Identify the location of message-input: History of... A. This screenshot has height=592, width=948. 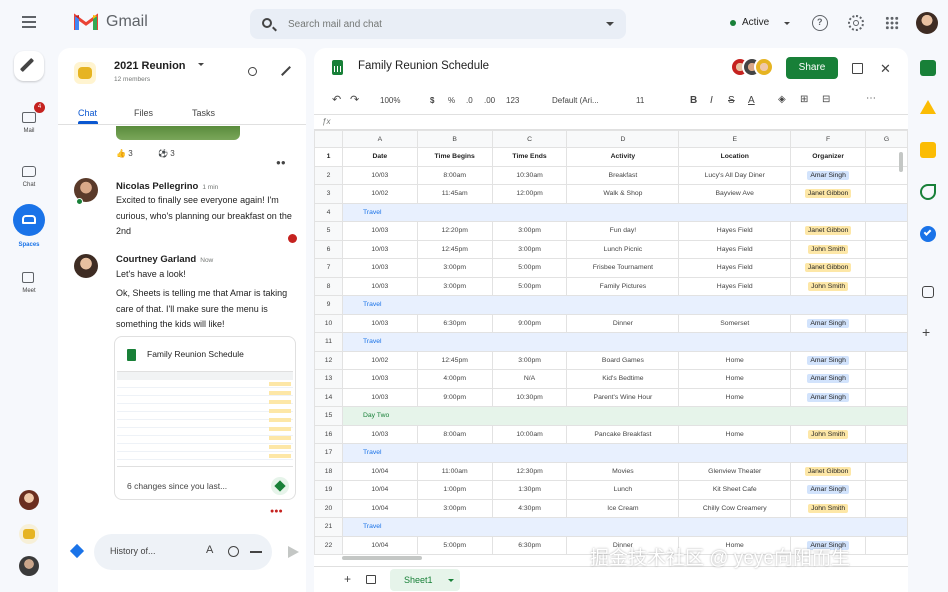
(183, 552).